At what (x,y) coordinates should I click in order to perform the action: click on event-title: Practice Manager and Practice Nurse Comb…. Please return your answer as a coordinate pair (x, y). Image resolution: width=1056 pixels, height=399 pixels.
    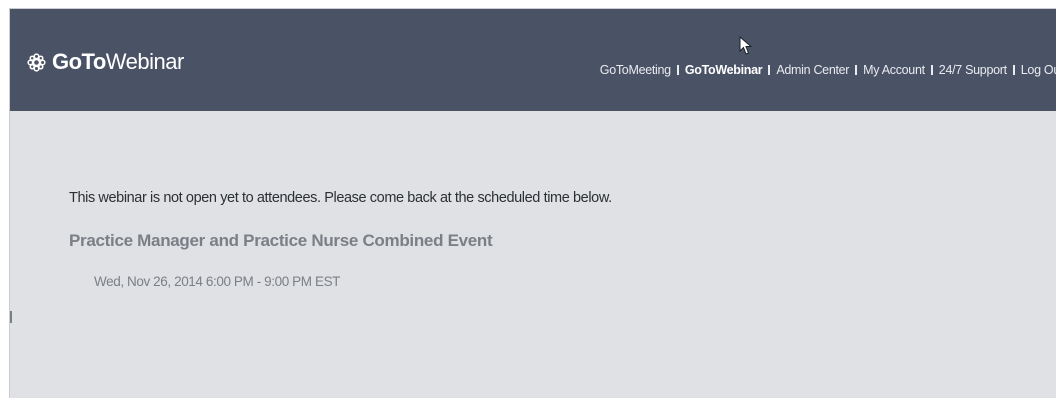
    Looking at the image, I should click on (281, 240).